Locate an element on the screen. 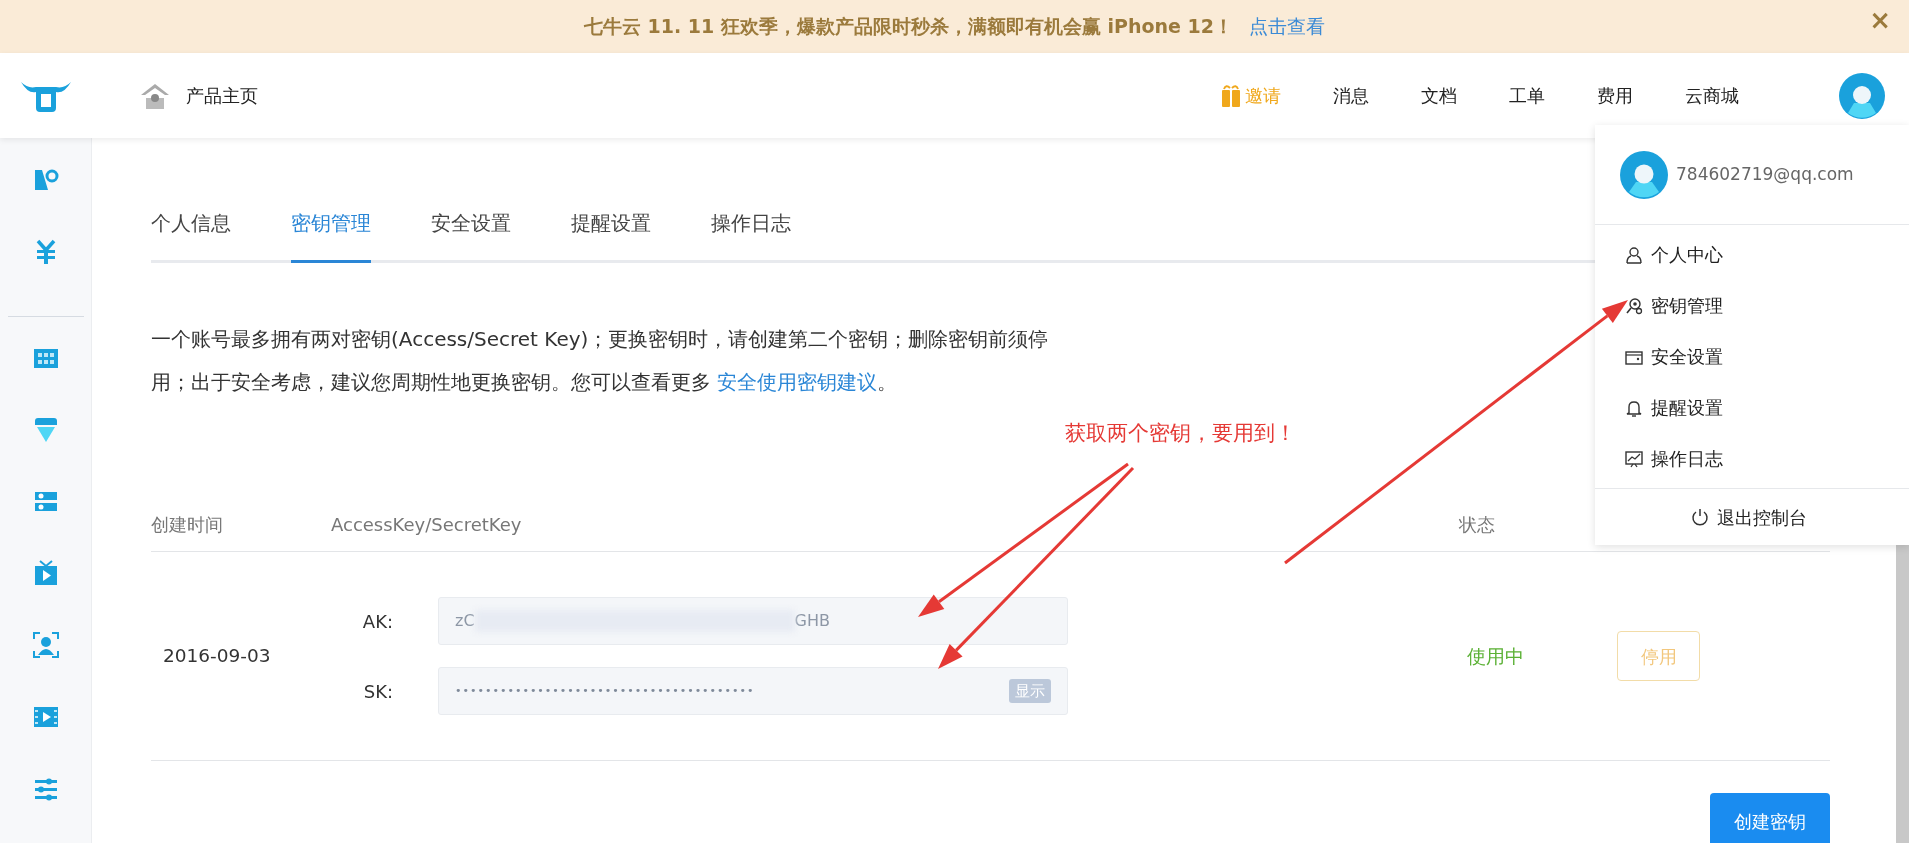 This screenshot has width=1909, height=843. link: 安全使用密钥建议 is located at coordinates (797, 382).